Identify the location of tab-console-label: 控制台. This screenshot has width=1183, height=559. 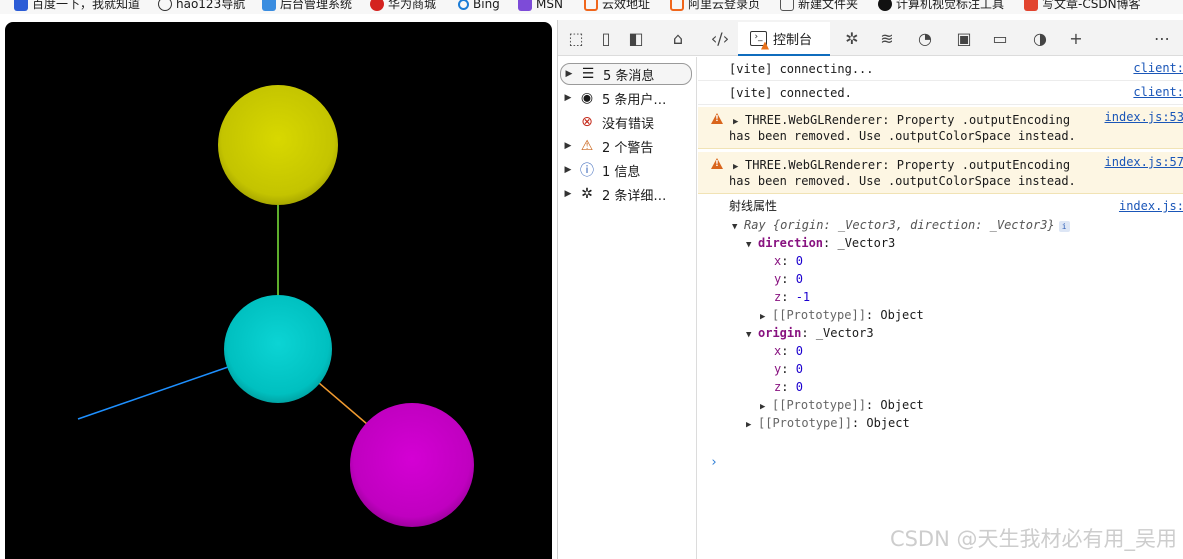
(793, 40).